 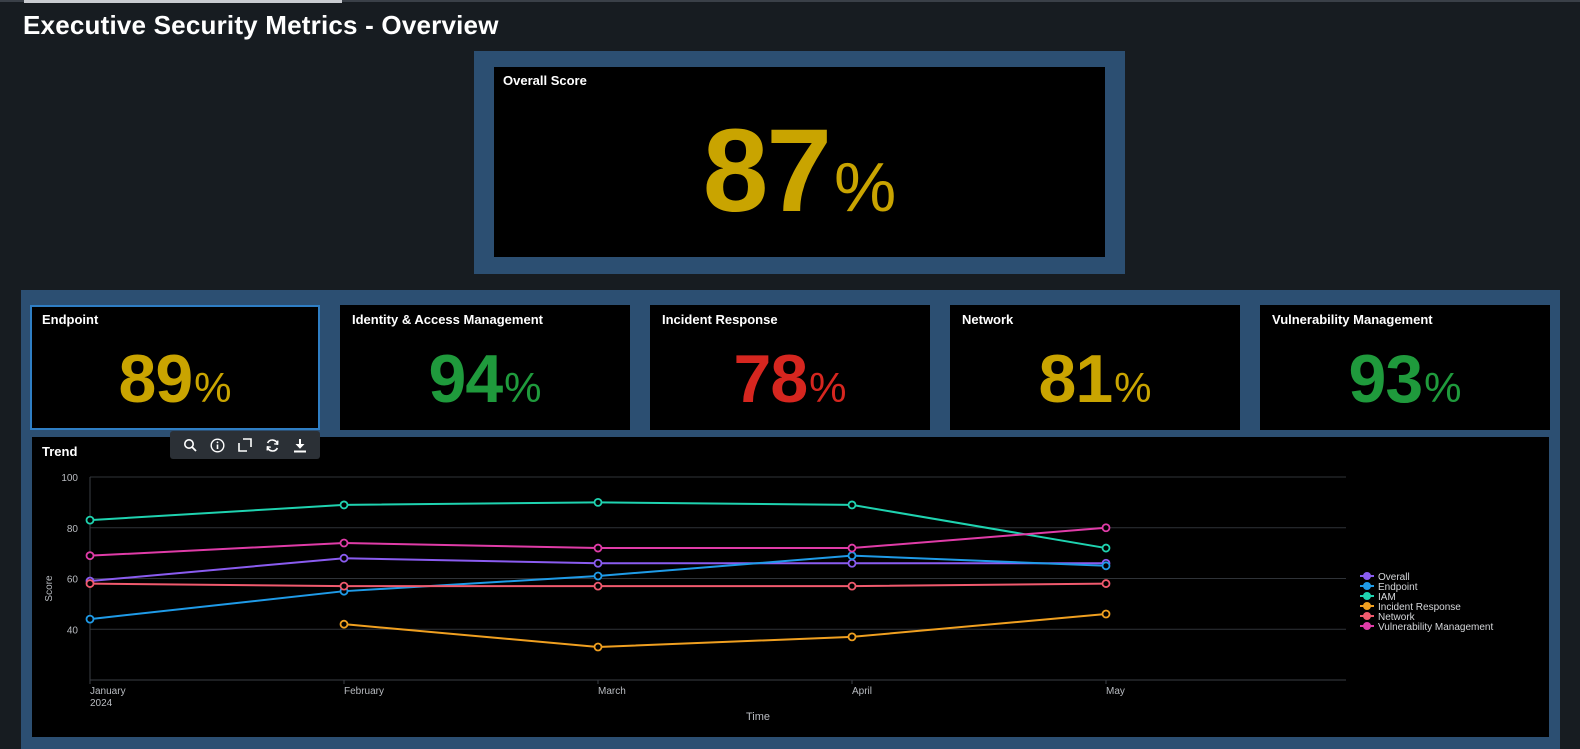 I want to click on kpi-value: 78%, so click(x=790, y=379).